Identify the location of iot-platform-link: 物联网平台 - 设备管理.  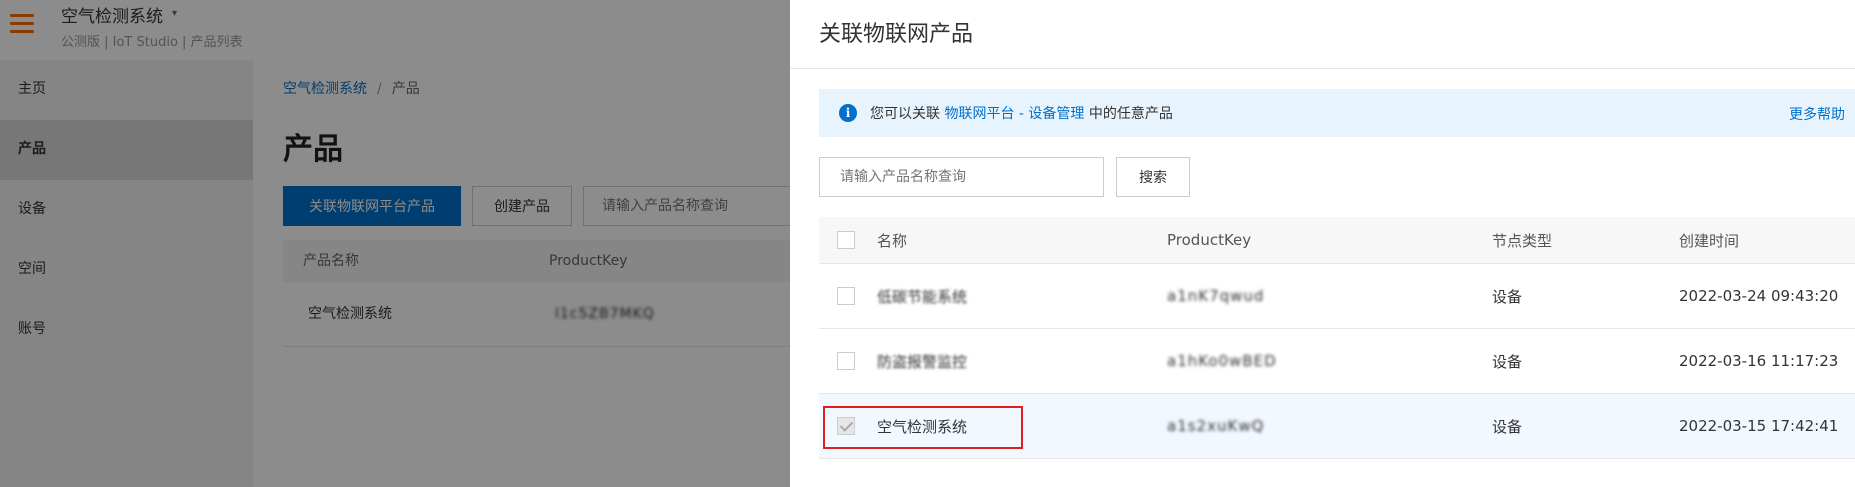
(1014, 114).